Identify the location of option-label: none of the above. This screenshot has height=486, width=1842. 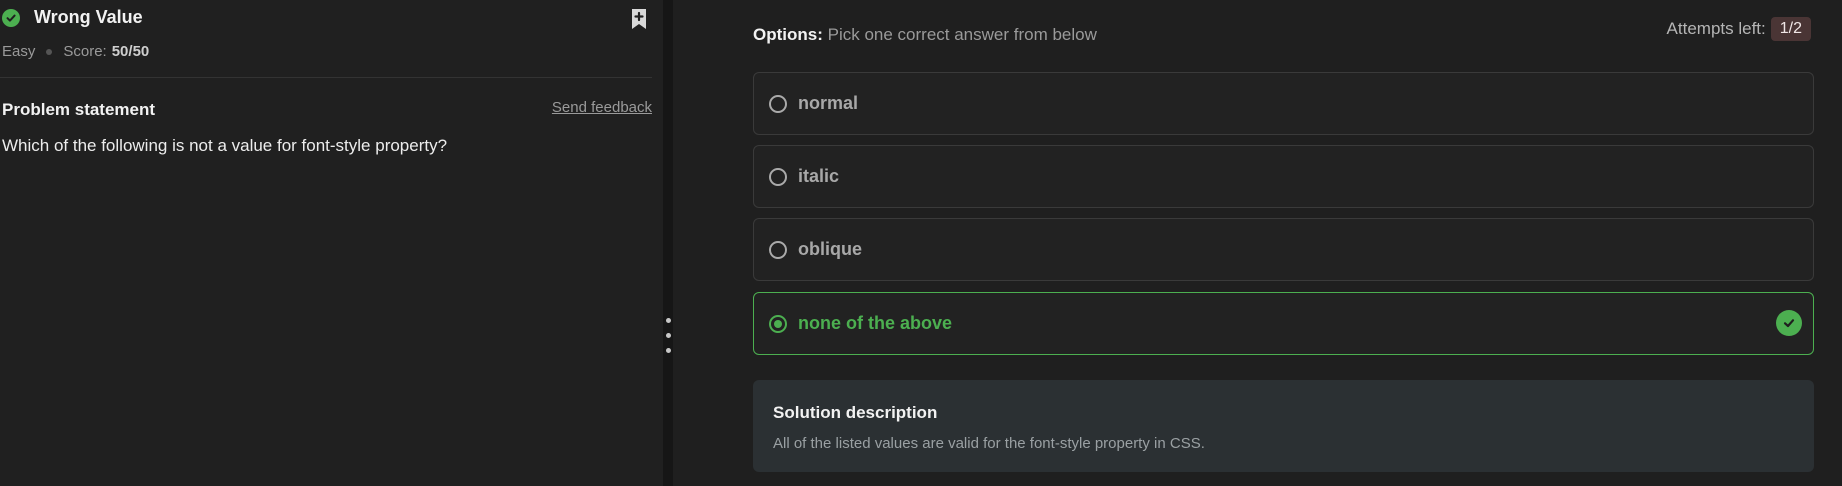
(875, 323).